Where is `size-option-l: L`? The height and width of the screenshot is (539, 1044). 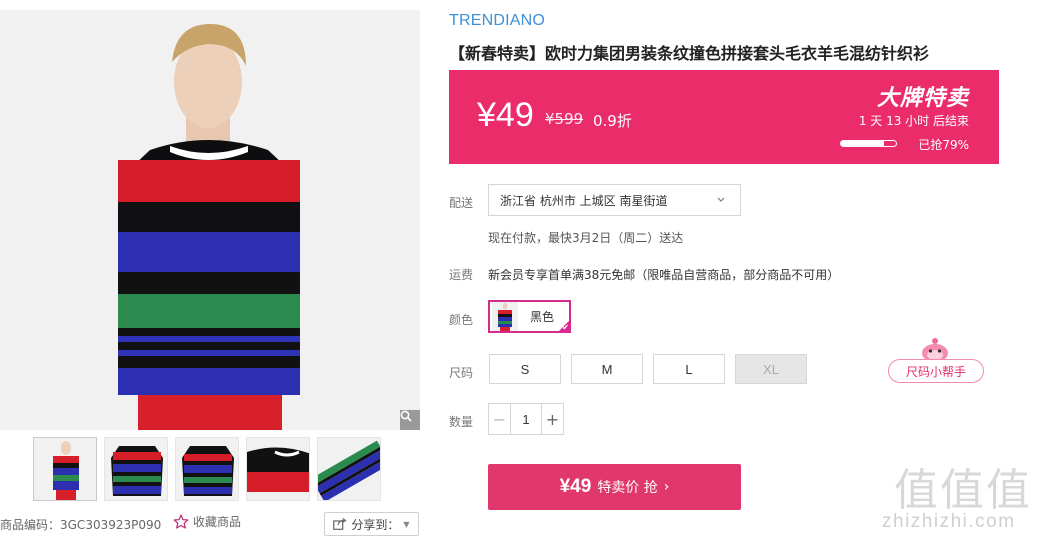 size-option-l: L is located at coordinates (689, 369).